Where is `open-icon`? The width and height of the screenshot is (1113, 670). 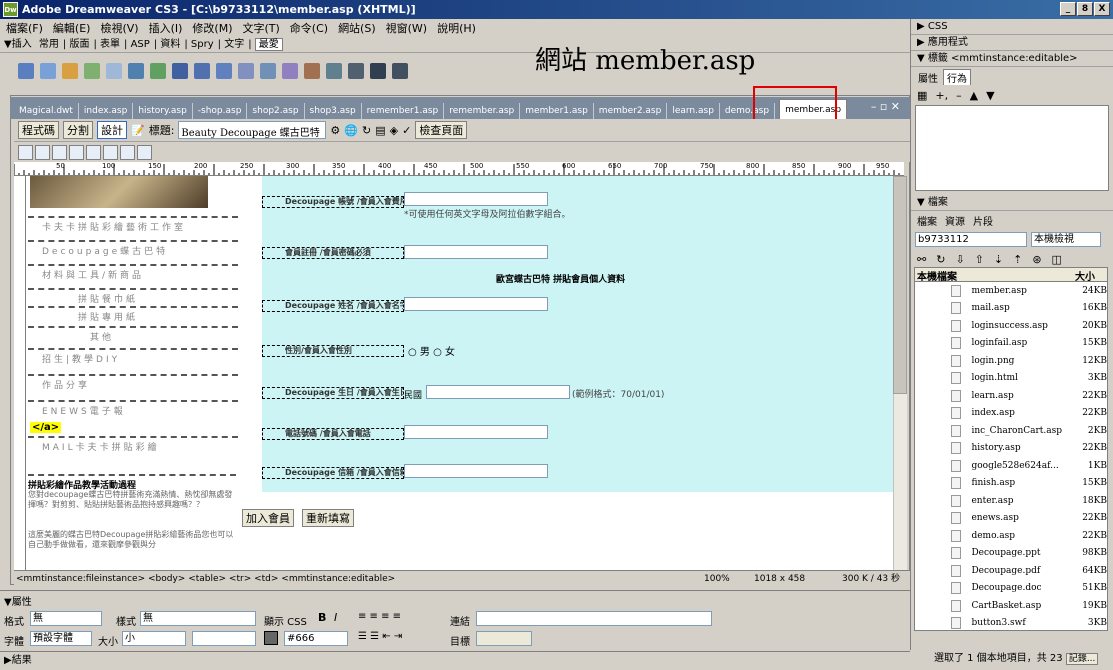
open-icon is located at coordinates (42, 152).